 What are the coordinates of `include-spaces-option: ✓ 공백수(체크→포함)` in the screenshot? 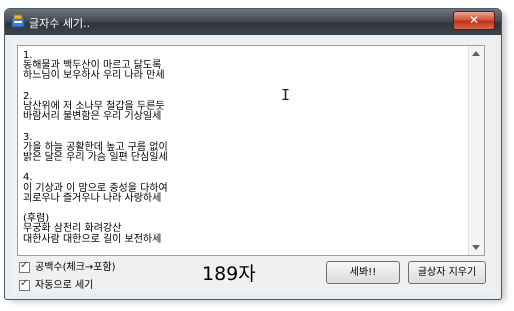 It's located at (67, 265).